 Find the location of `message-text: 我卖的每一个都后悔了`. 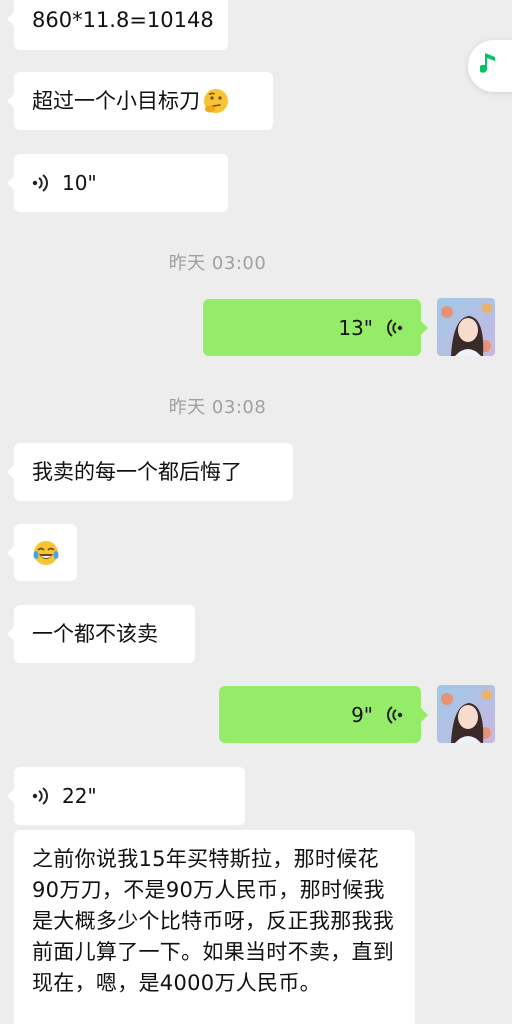

message-text: 我卖的每一个都后悔了 is located at coordinates (137, 472).